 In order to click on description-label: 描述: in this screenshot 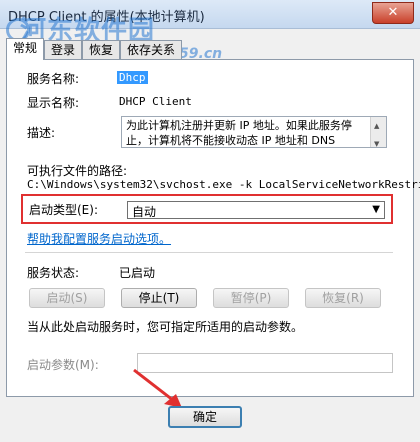, I will do `click(41, 133)`.